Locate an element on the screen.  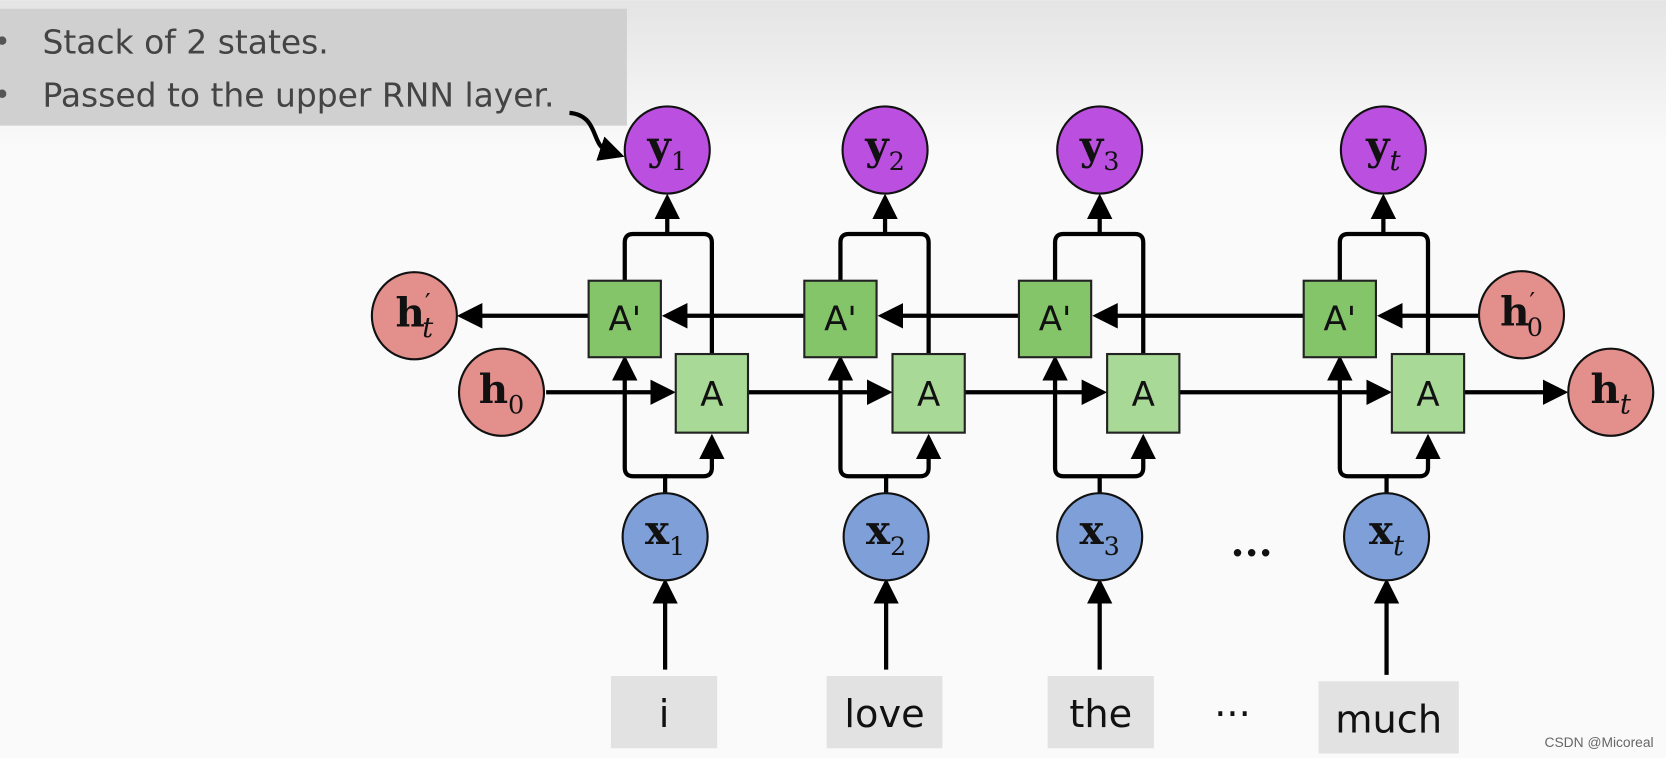
watermark: CSDN @Micoreal is located at coordinates (1599, 742).